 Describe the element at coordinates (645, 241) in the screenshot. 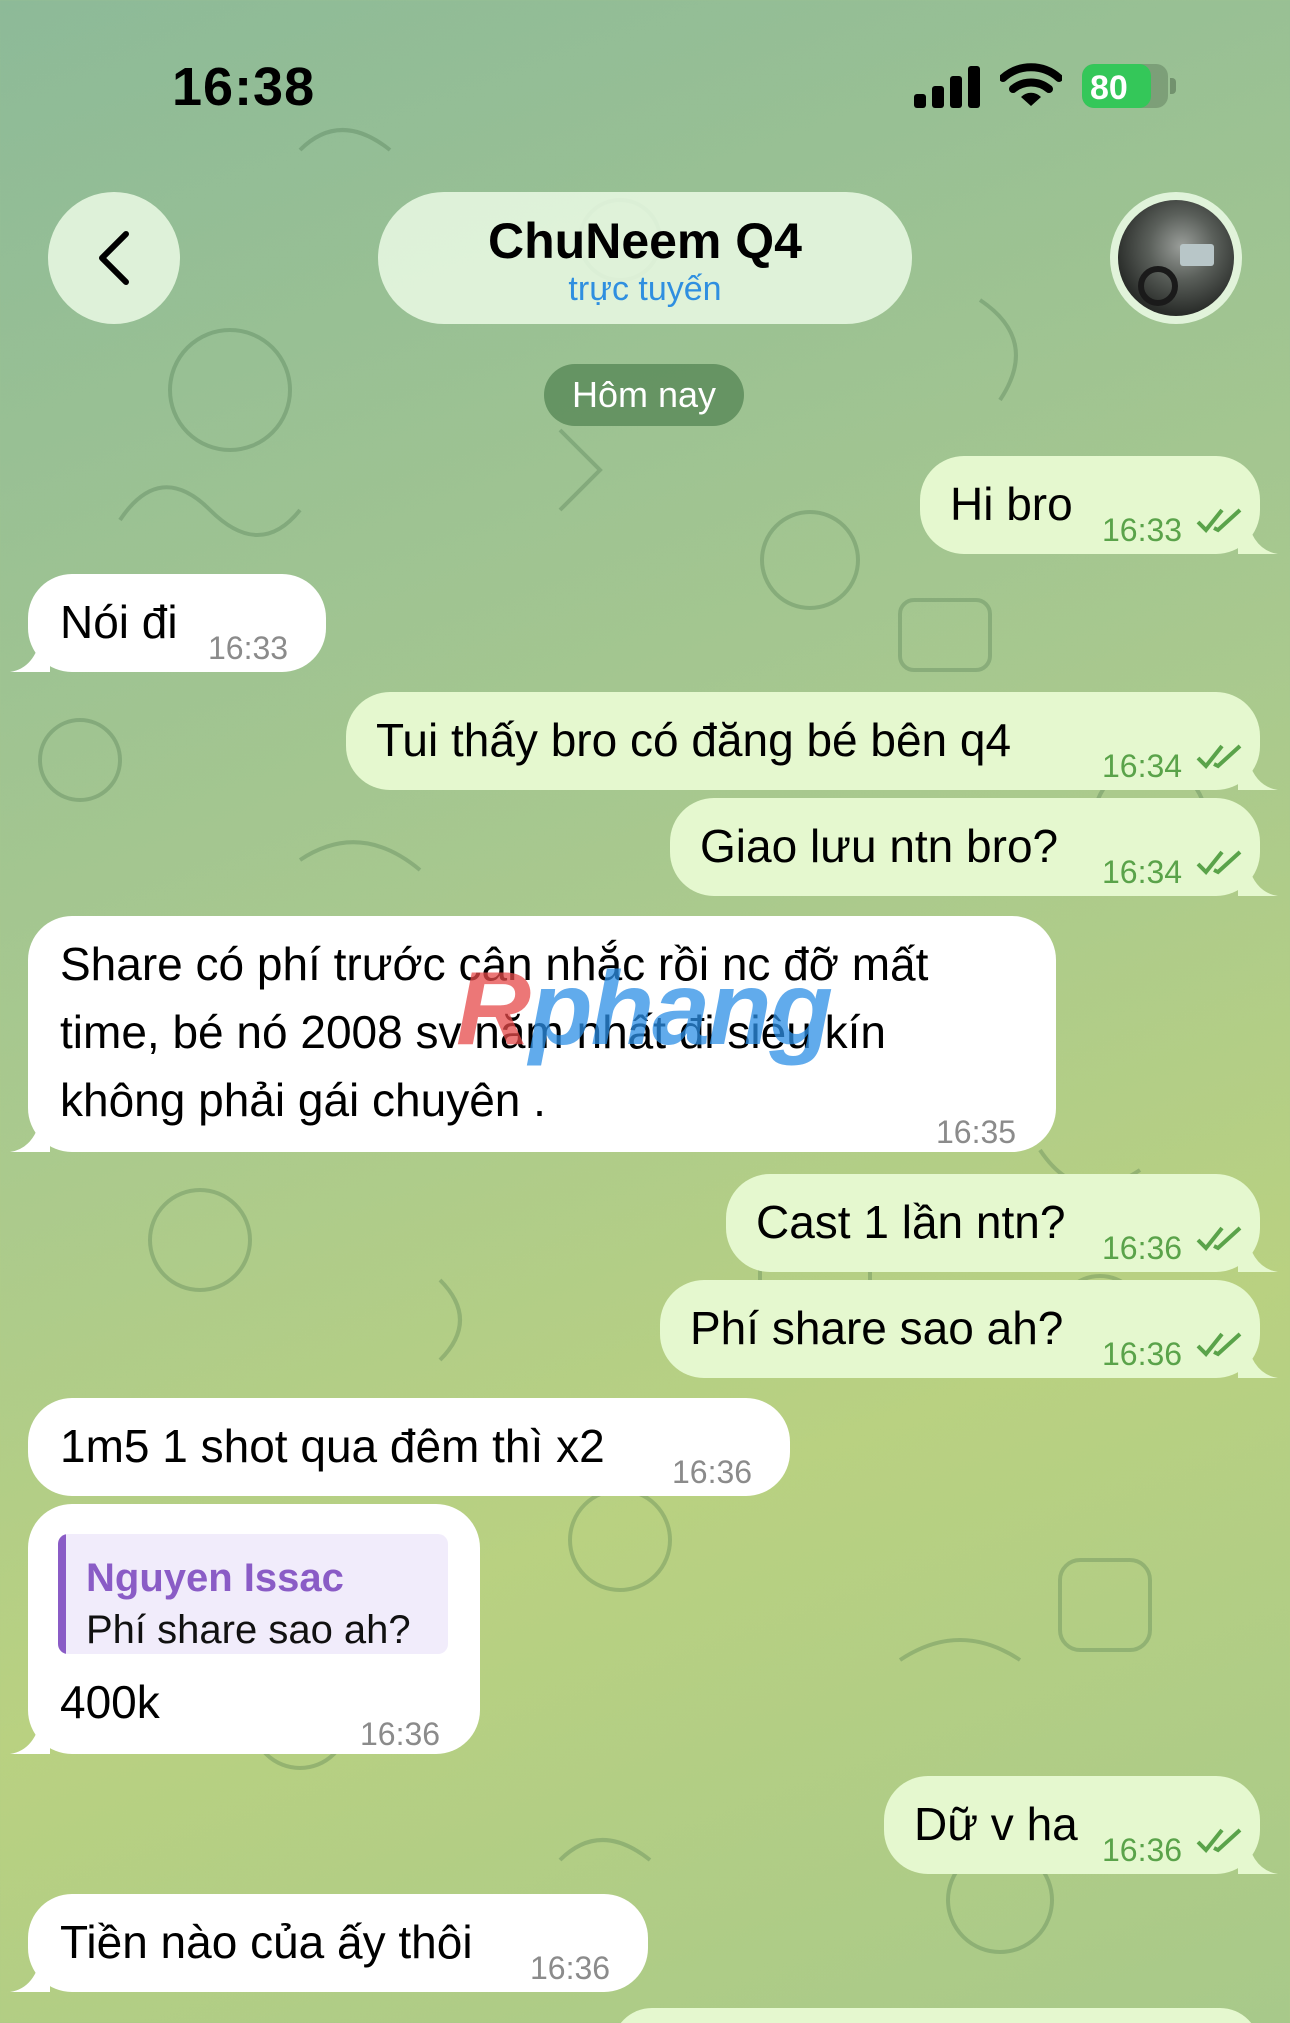

I see `chat-title: ChuNeem Q4` at that location.